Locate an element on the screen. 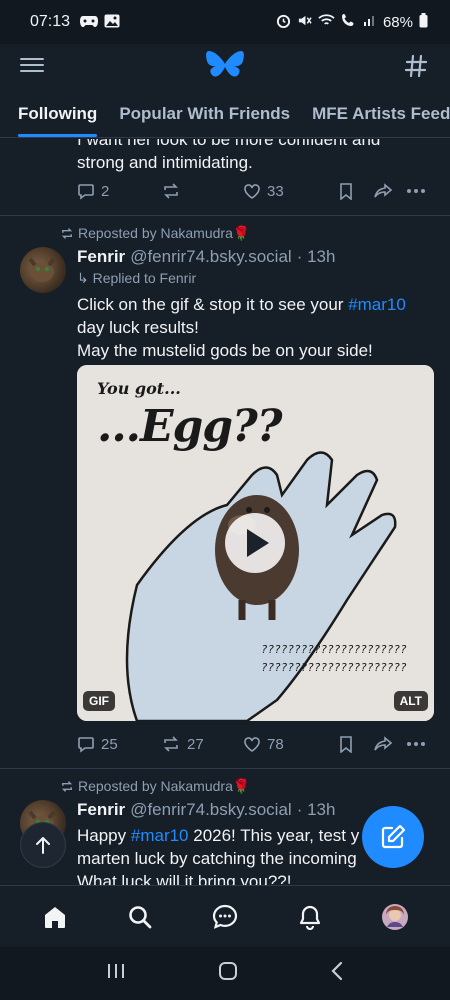 The height and width of the screenshot is (1000, 450). more-icon is located at coordinates (416, 744).